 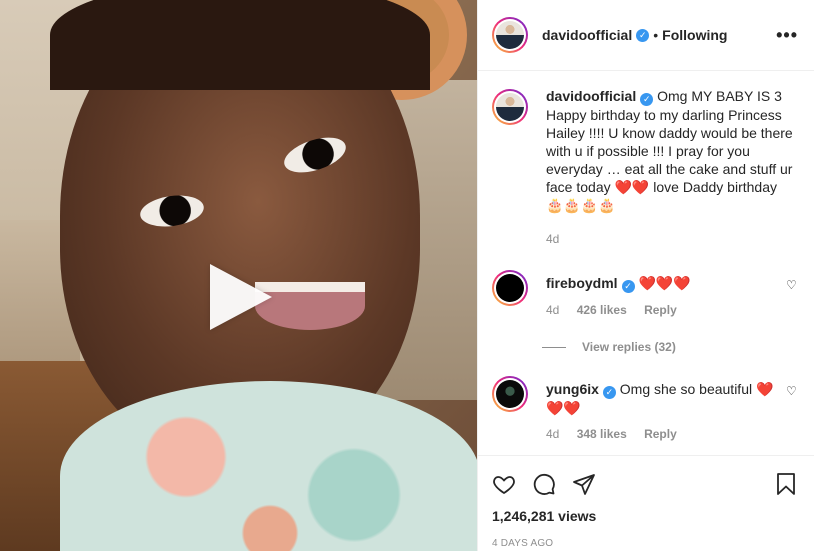 I want to click on play-icon, so click(x=241, y=297).